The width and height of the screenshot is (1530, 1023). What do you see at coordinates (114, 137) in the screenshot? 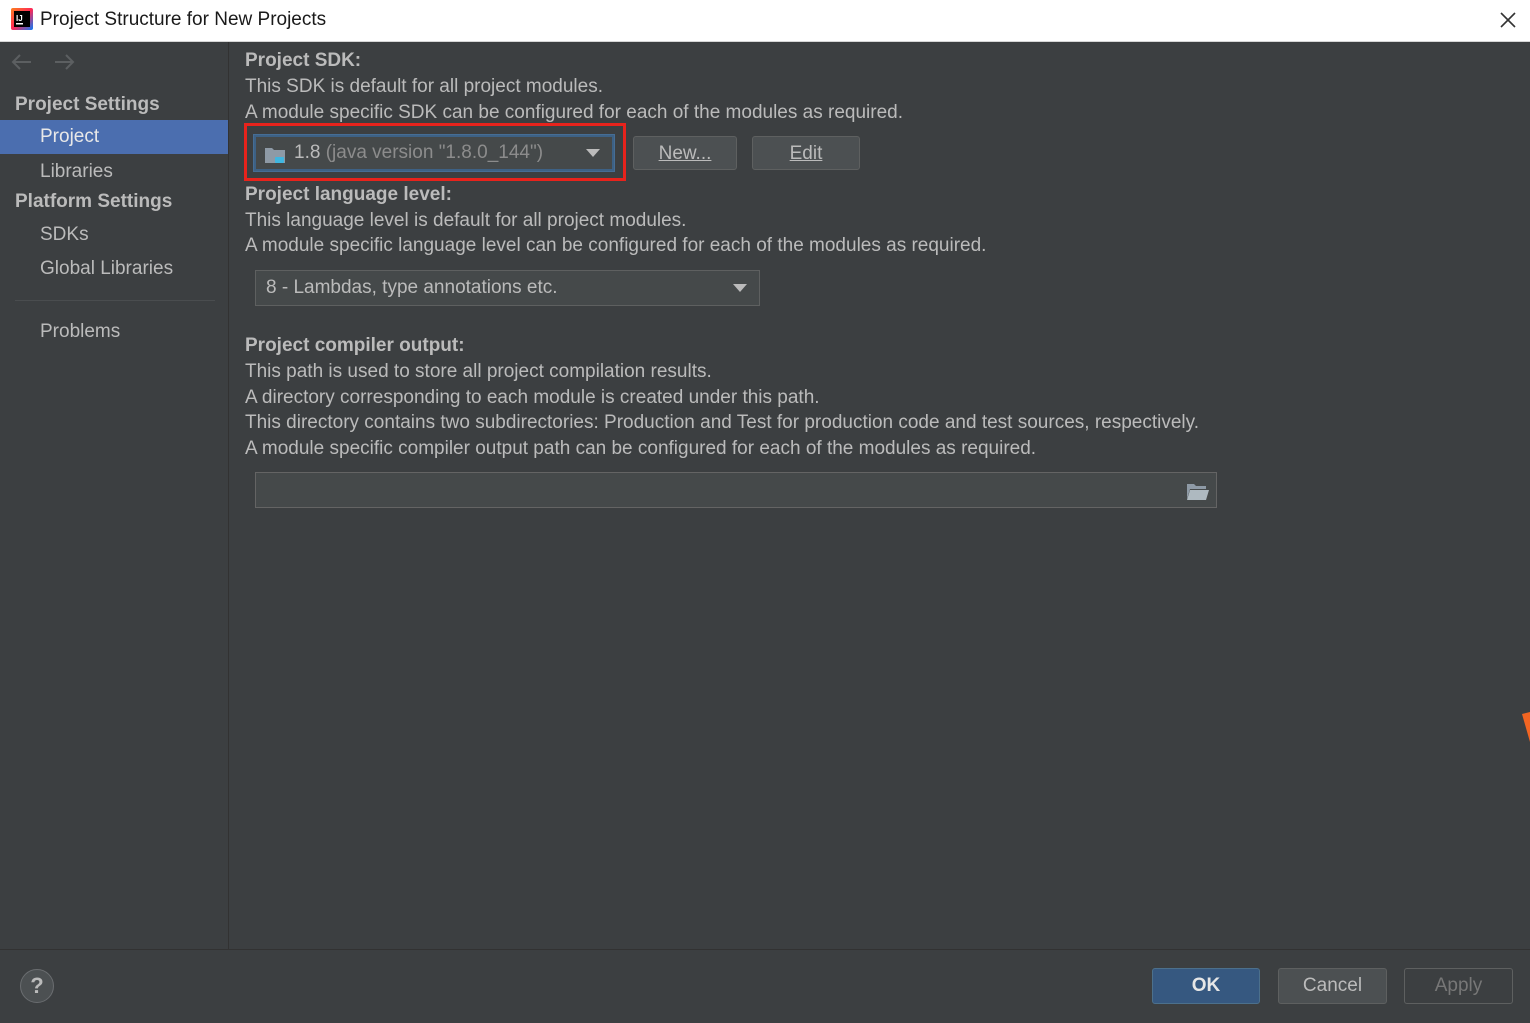
I see `sidebar-item-project: Project` at bounding box center [114, 137].